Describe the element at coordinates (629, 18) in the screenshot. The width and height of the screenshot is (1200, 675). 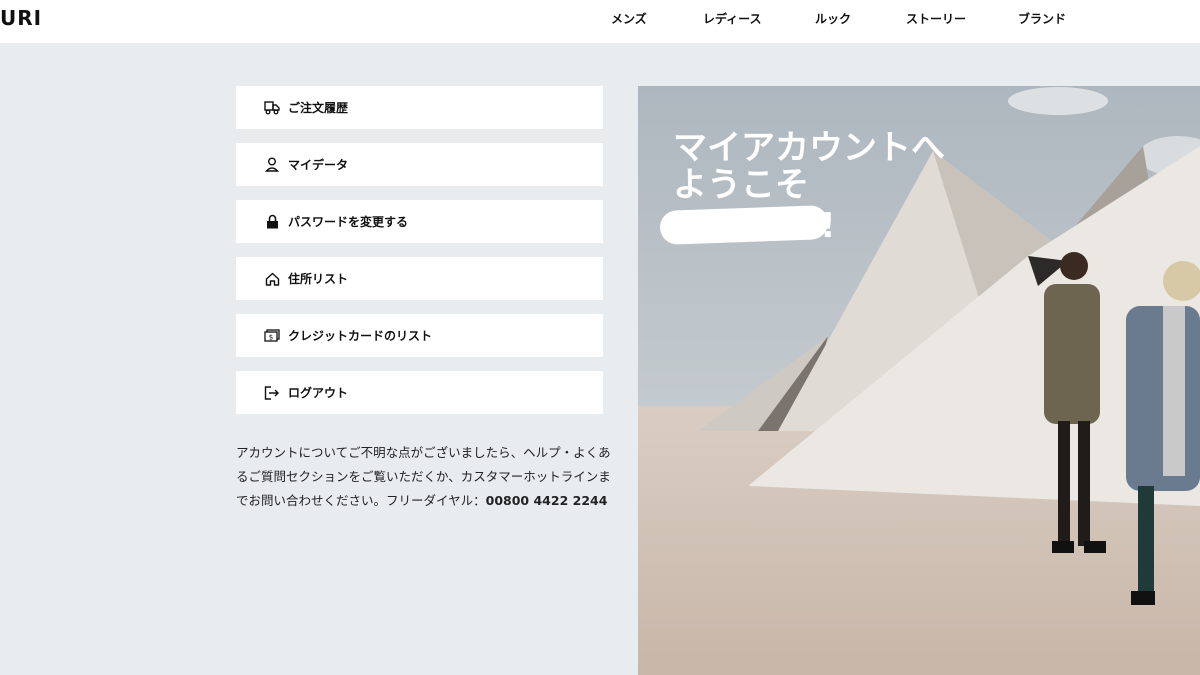
I see `nav-mens: メンズ` at that location.